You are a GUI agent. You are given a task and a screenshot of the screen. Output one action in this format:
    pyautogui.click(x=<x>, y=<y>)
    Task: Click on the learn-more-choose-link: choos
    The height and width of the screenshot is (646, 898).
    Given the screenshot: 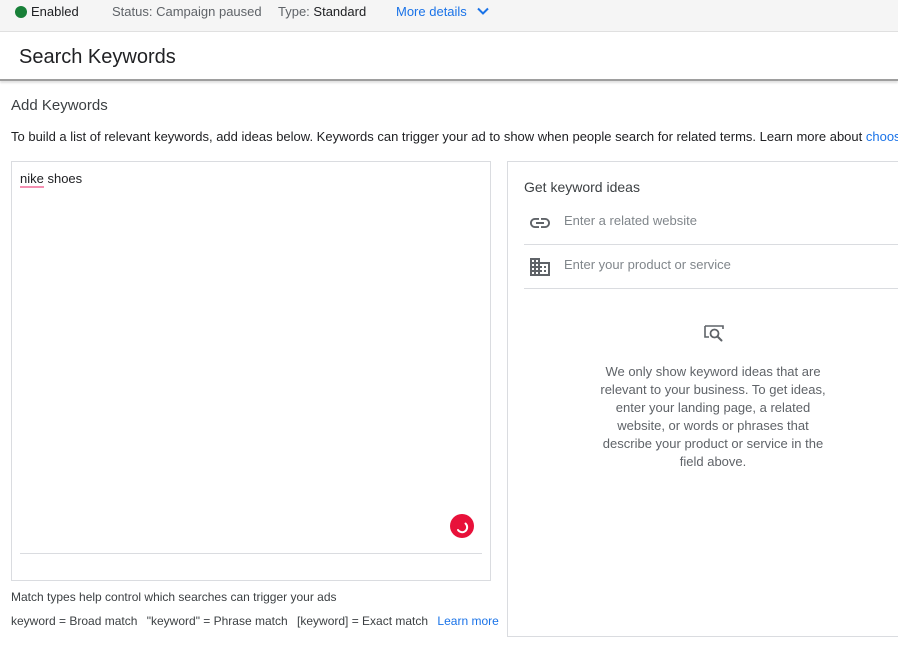 What is the action you would take?
    pyautogui.click(x=882, y=136)
    